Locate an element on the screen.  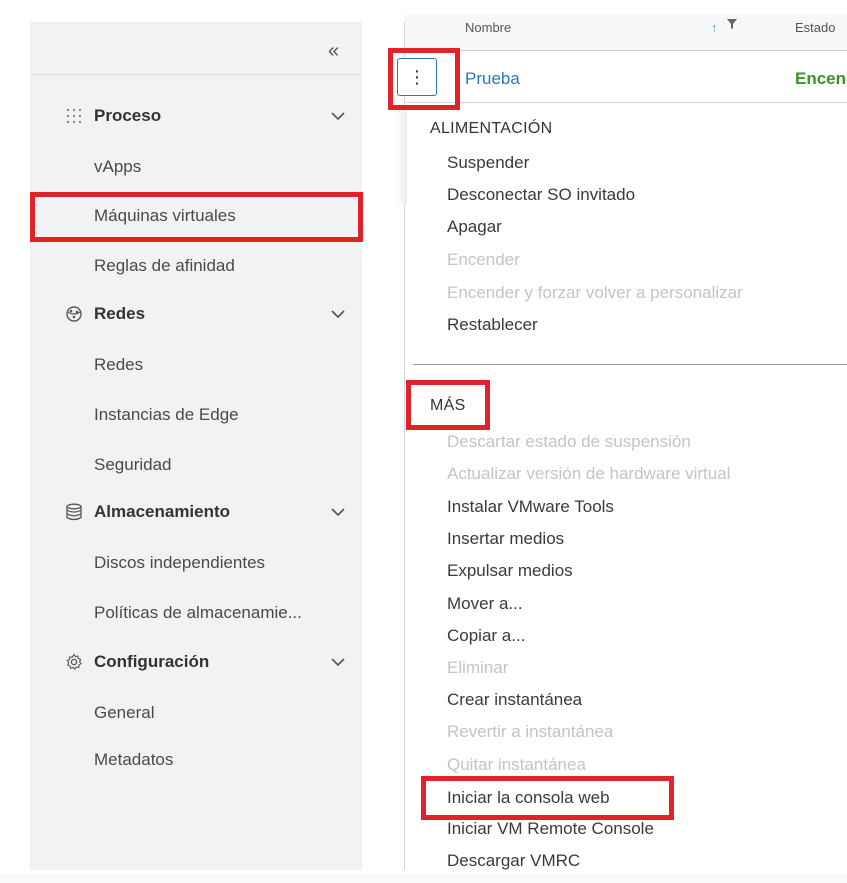
column-header-nombre: Nombre is located at coordinates (488, 27).